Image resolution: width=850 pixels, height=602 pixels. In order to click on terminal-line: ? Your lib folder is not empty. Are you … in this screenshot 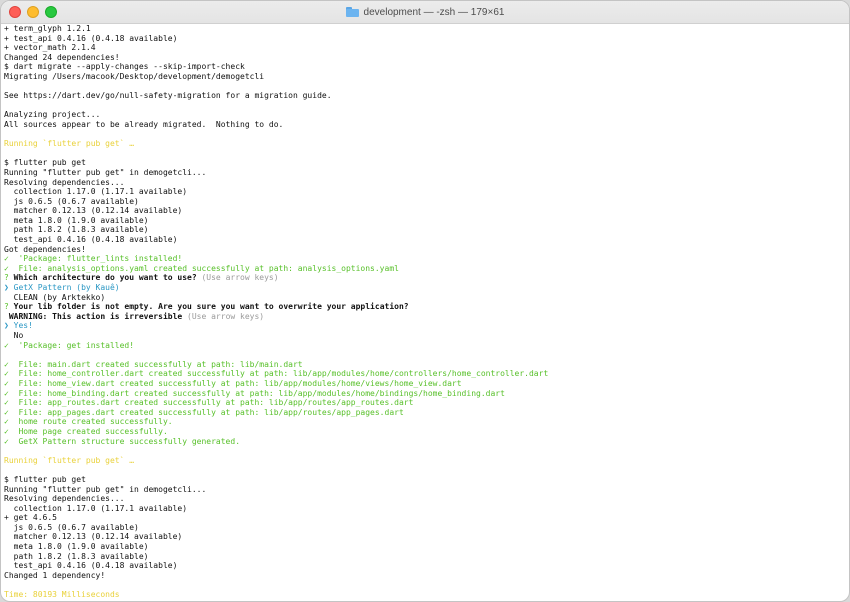, I will do `click(426, 307)`.